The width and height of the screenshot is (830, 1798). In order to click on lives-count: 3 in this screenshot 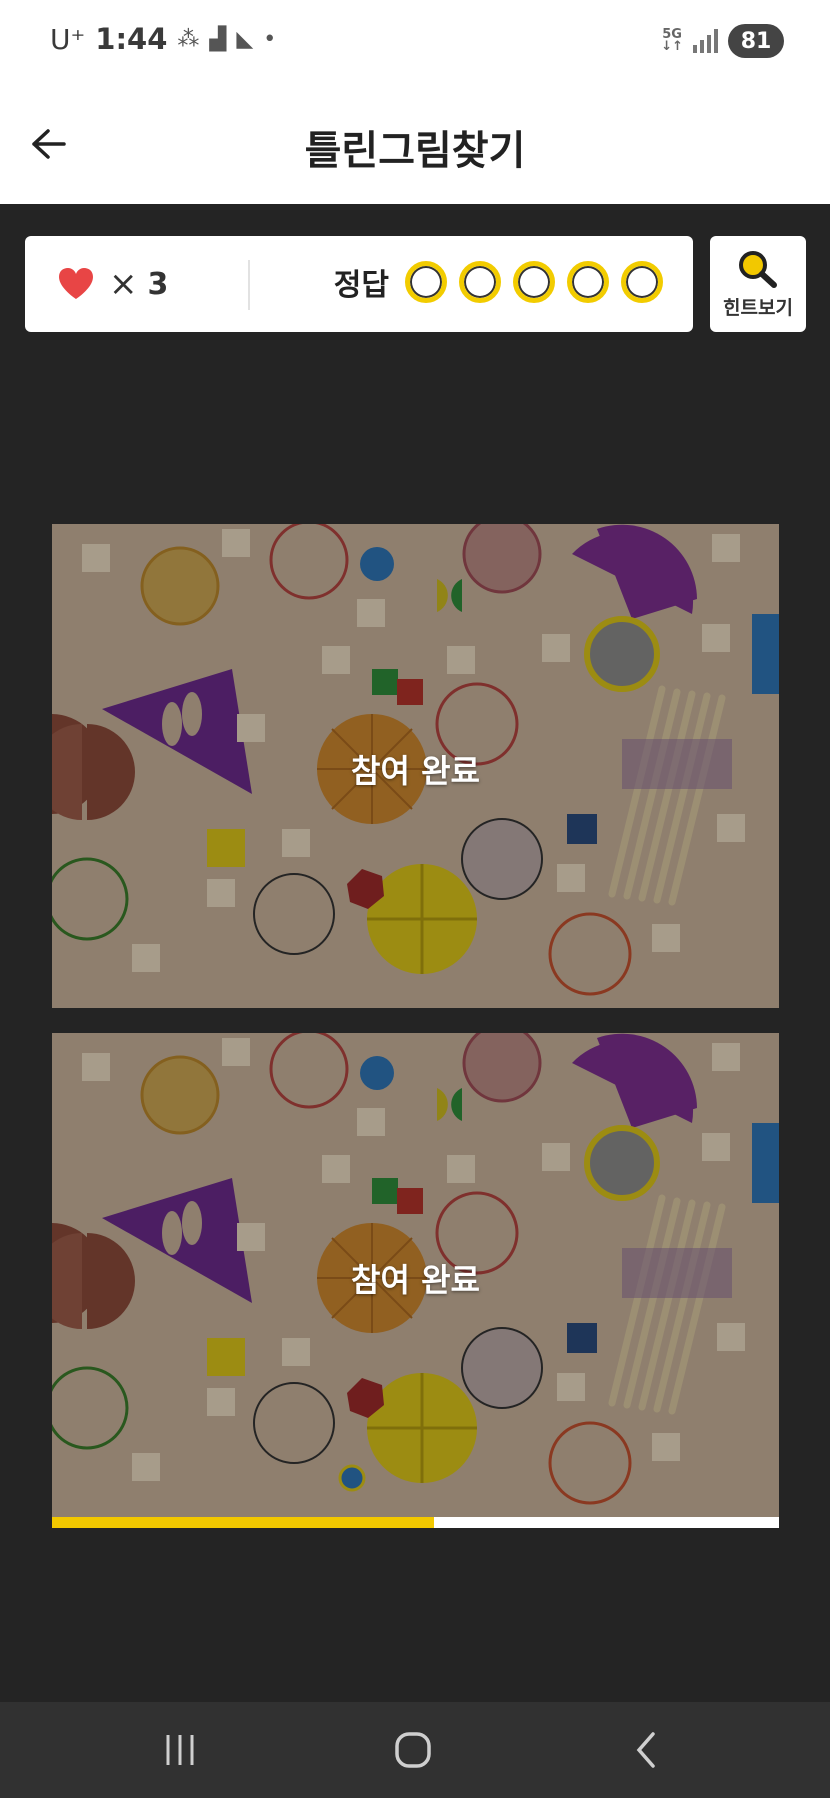, I will do `click(158, 284)`.